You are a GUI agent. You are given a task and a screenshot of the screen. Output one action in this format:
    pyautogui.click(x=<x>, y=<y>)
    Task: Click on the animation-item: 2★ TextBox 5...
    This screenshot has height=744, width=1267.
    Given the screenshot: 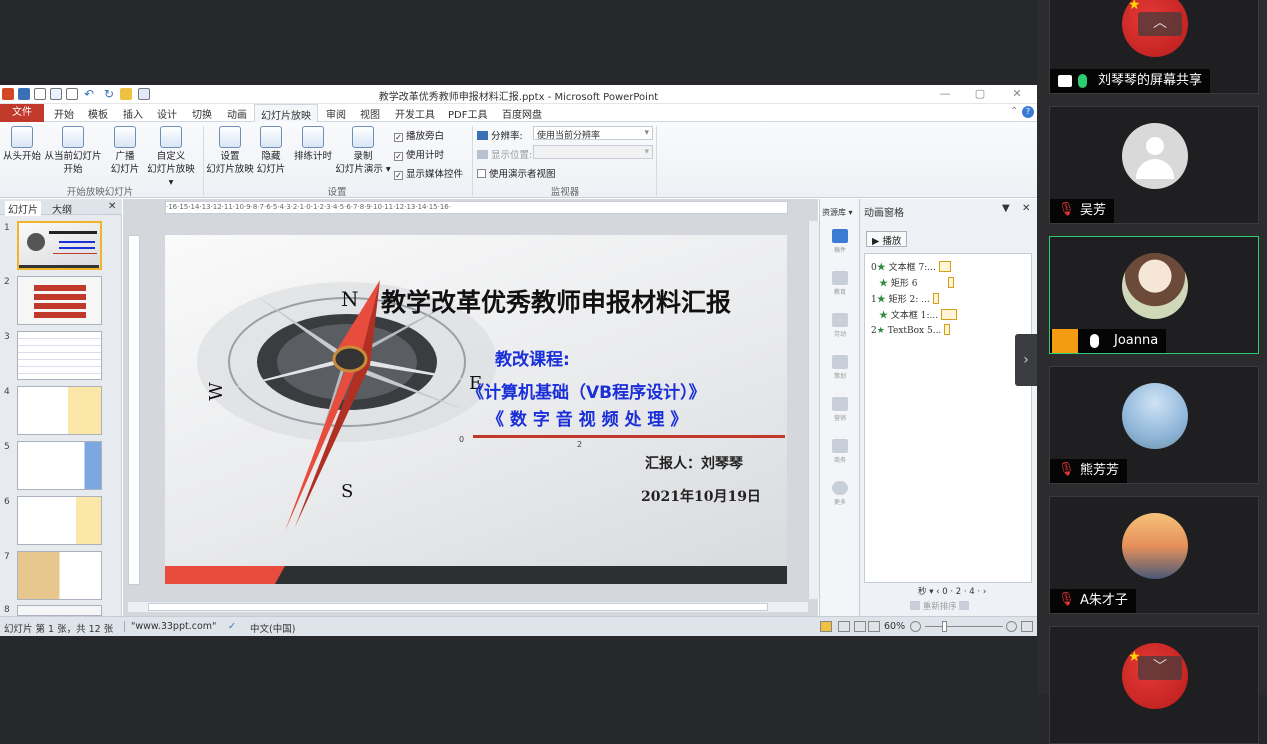 What is the action you would take?
    pyautogui.click(x=911, y=330)
    